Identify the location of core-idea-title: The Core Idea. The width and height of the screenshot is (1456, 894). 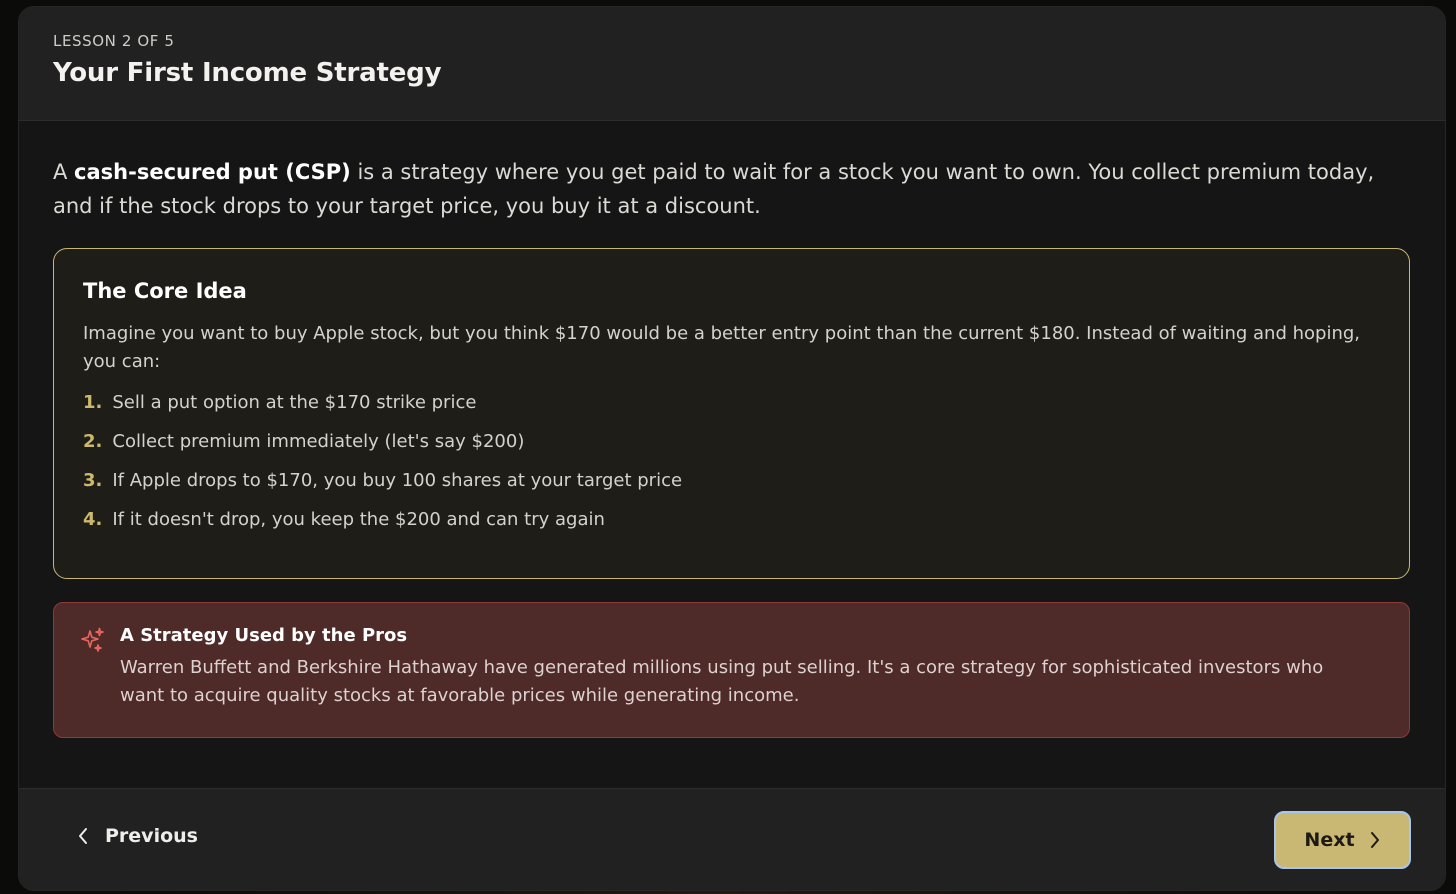
(165, 291).